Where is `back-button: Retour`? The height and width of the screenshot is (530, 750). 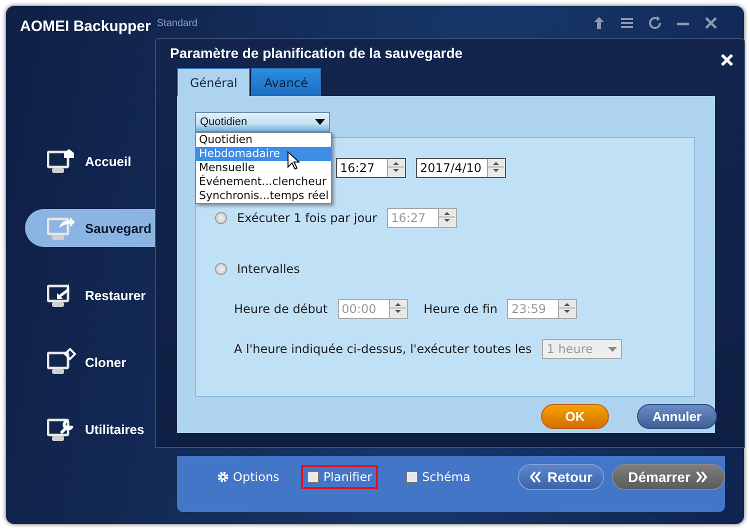 back-button: Retour is located at coordinates (561, 477).